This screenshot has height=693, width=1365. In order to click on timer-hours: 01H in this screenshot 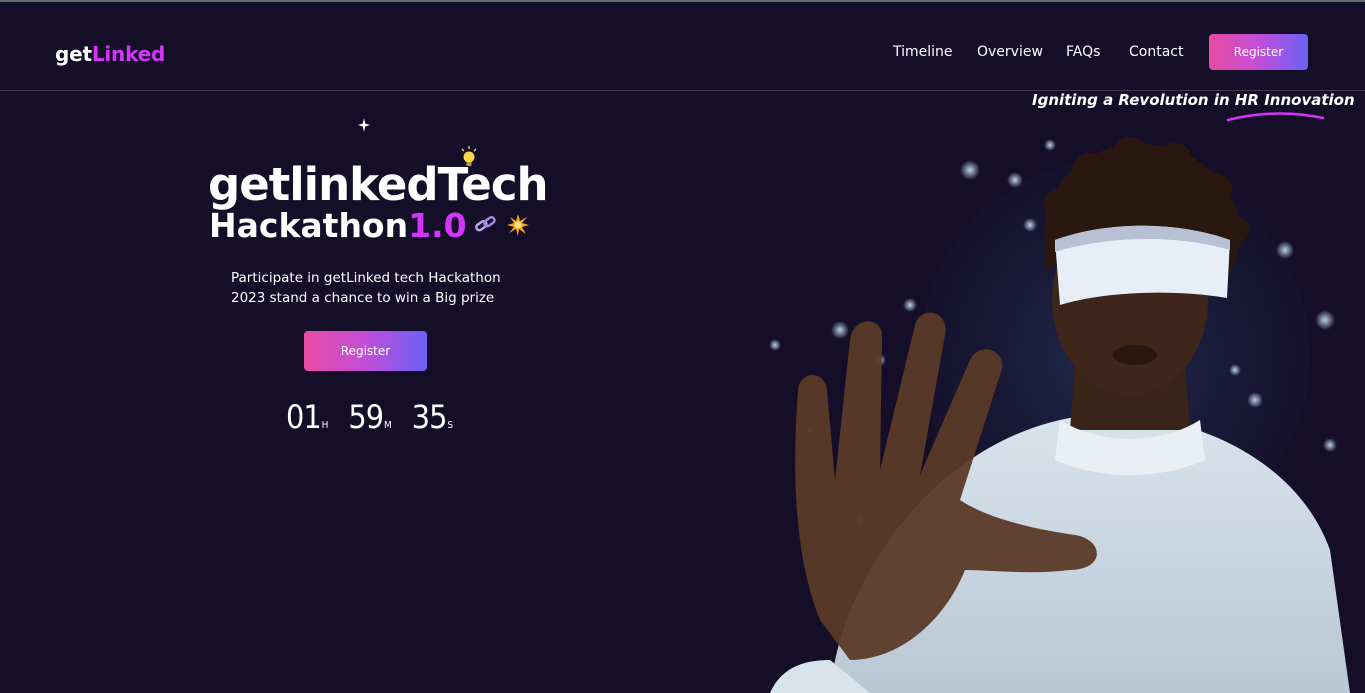, I will do `click(307, 417)`.